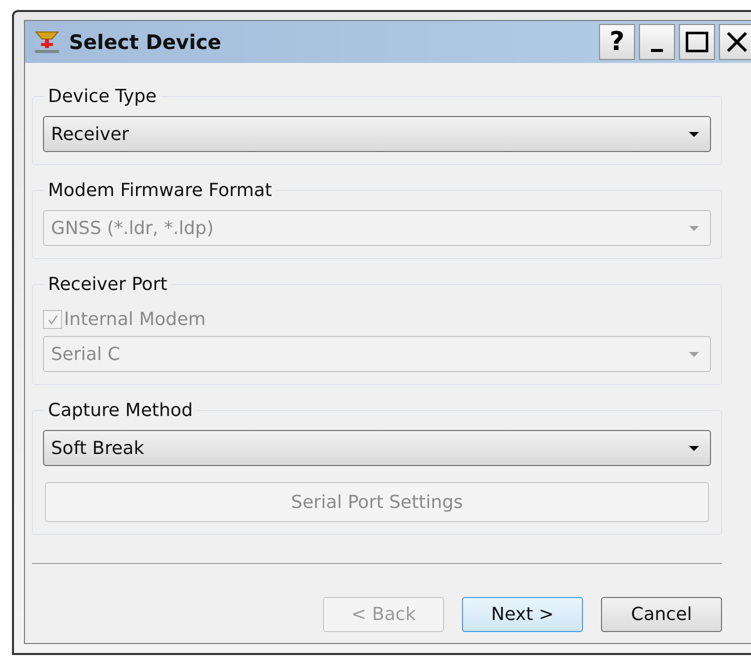 The width and height of the screenshot is (751, 661). What do you see at coordinates (377, 134) in the screenshot?
I see `dropdown: Receiver` at bounding box center [377, 134].